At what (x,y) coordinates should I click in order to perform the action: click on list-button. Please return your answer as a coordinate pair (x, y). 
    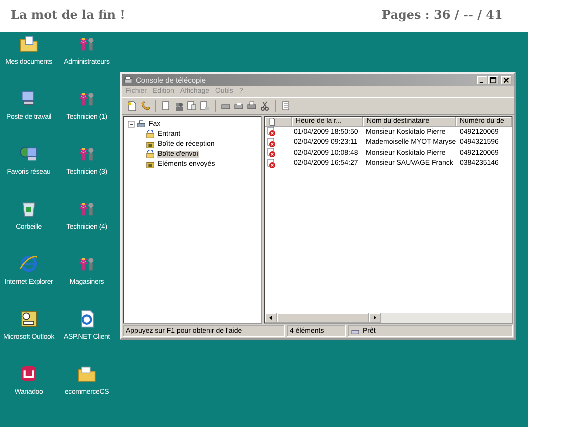
    Looking at the image, I should click on (286, 106).